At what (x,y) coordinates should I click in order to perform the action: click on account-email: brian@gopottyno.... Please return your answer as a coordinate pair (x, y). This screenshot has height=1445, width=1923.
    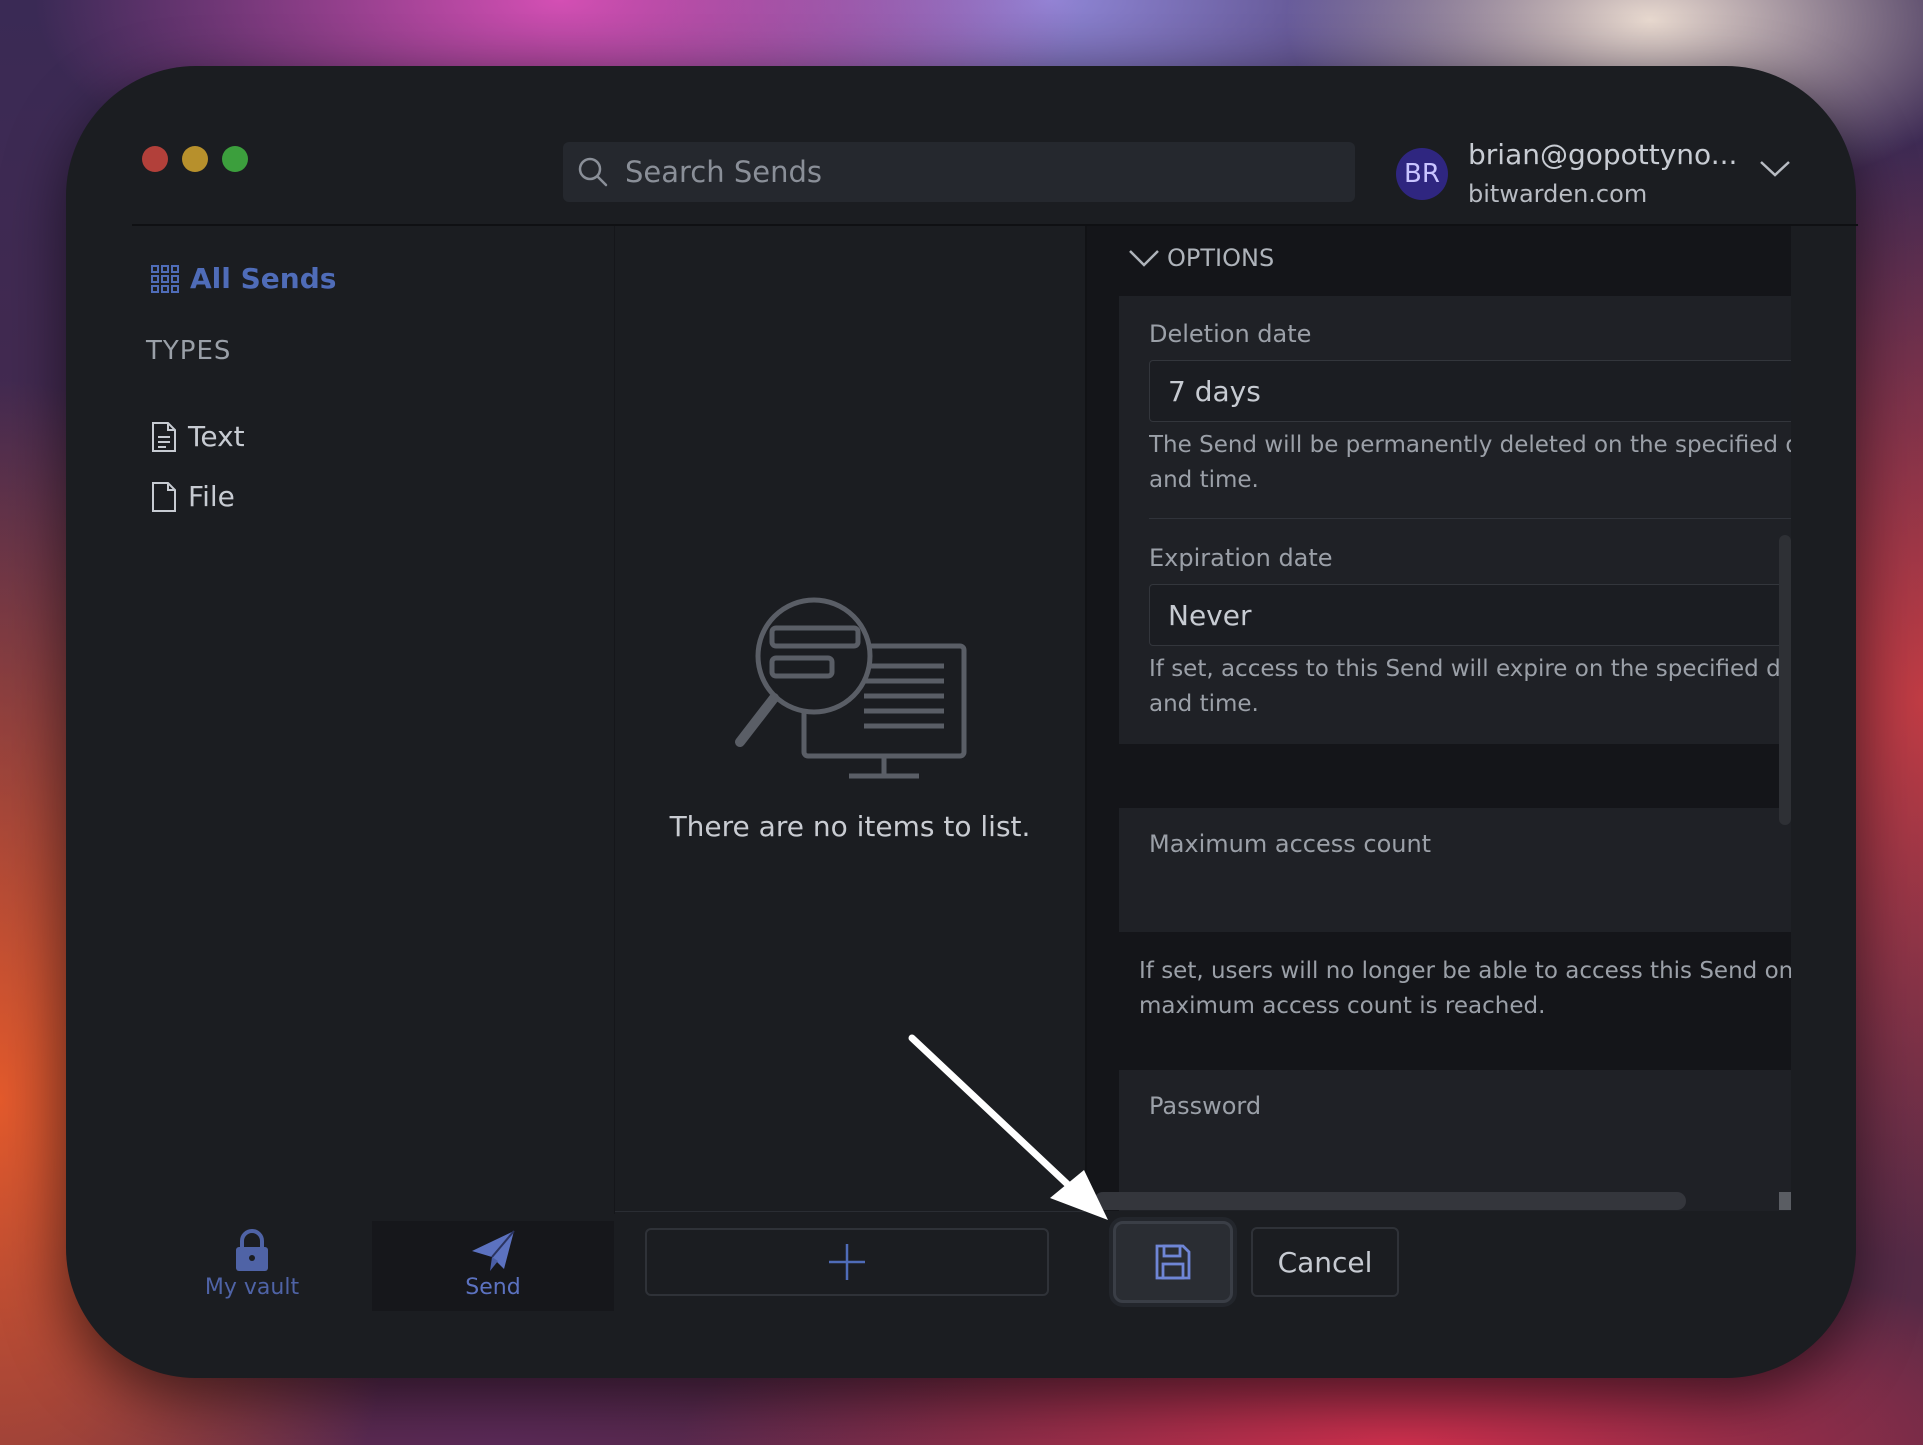
    Looking at the image, I should click on (1603, 154).